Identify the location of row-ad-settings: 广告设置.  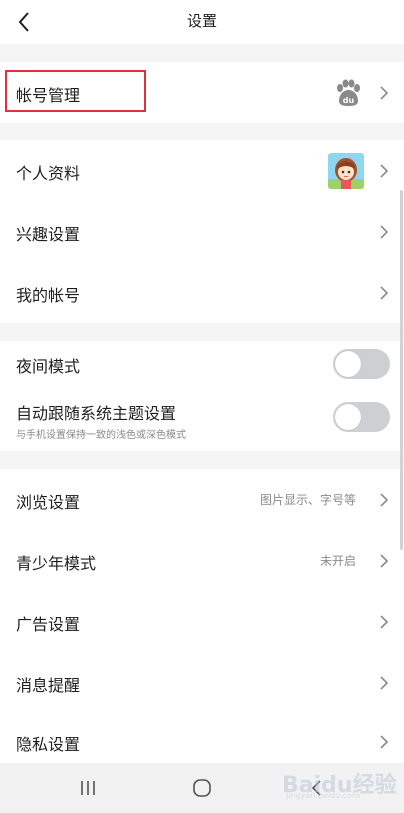
(202, 621).